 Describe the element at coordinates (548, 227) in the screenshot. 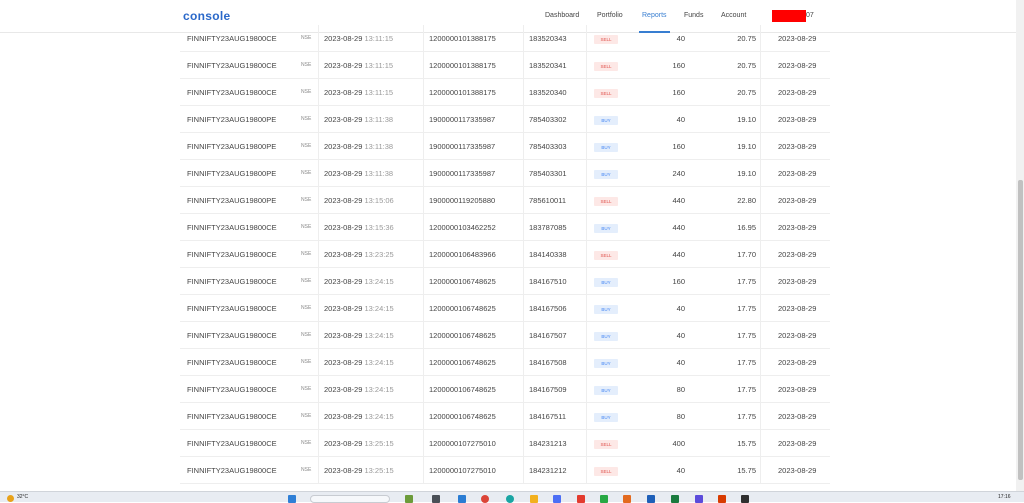

I see `order-id: 183787085` at that location.